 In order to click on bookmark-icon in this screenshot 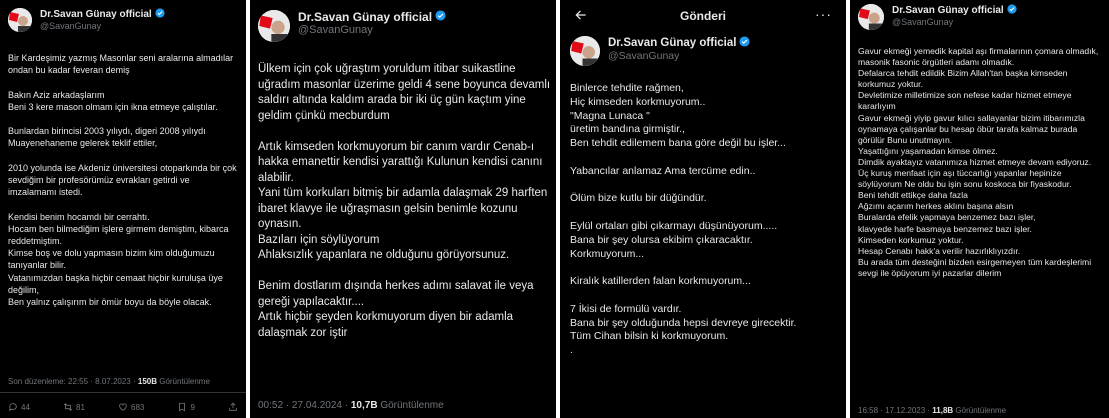, I will do `click(182, 407)`.